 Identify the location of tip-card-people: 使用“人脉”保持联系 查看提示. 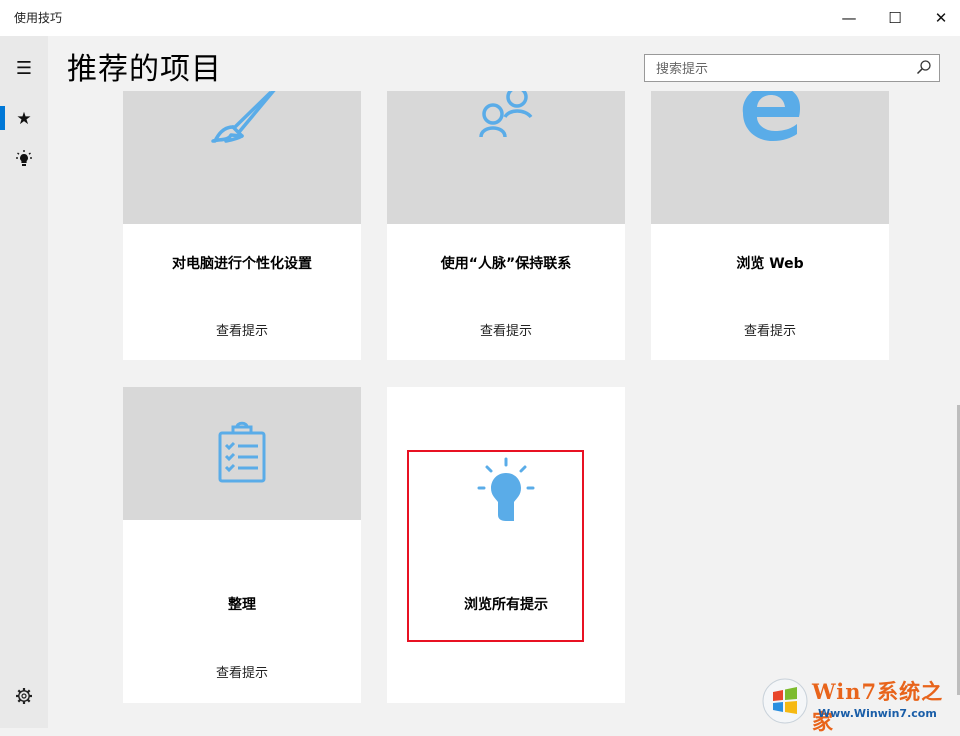
(506, 225).